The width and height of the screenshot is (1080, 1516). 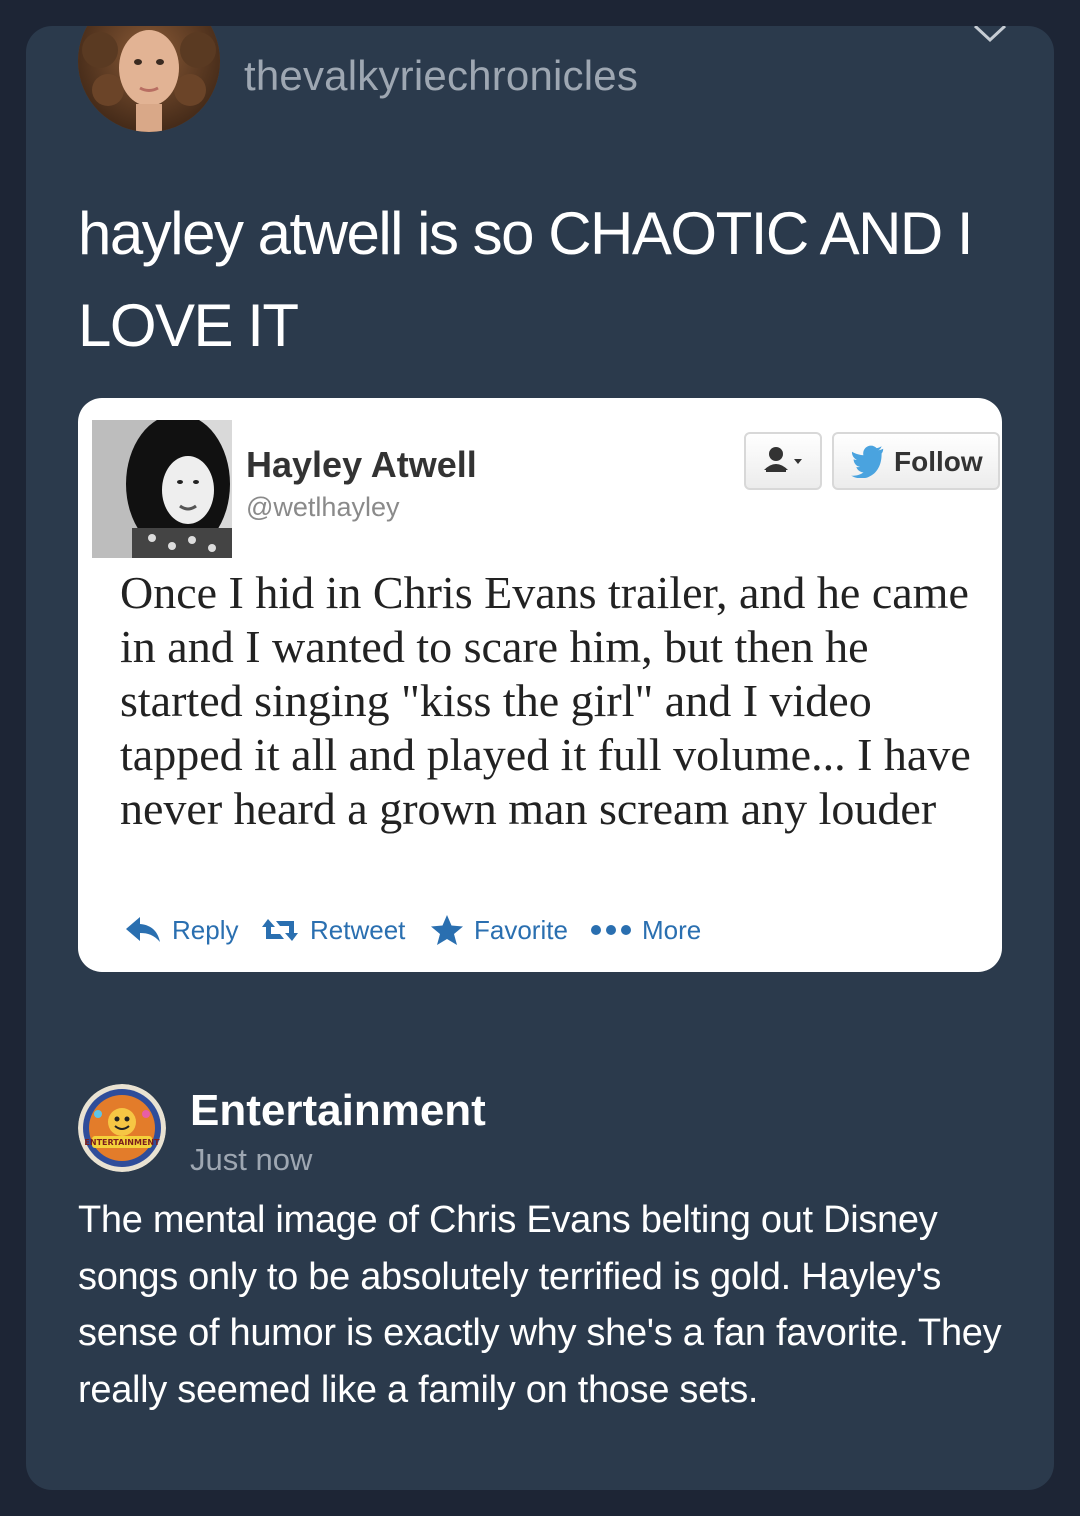 I want to click on user-dropdown-icon, so click(x=783, y=459).